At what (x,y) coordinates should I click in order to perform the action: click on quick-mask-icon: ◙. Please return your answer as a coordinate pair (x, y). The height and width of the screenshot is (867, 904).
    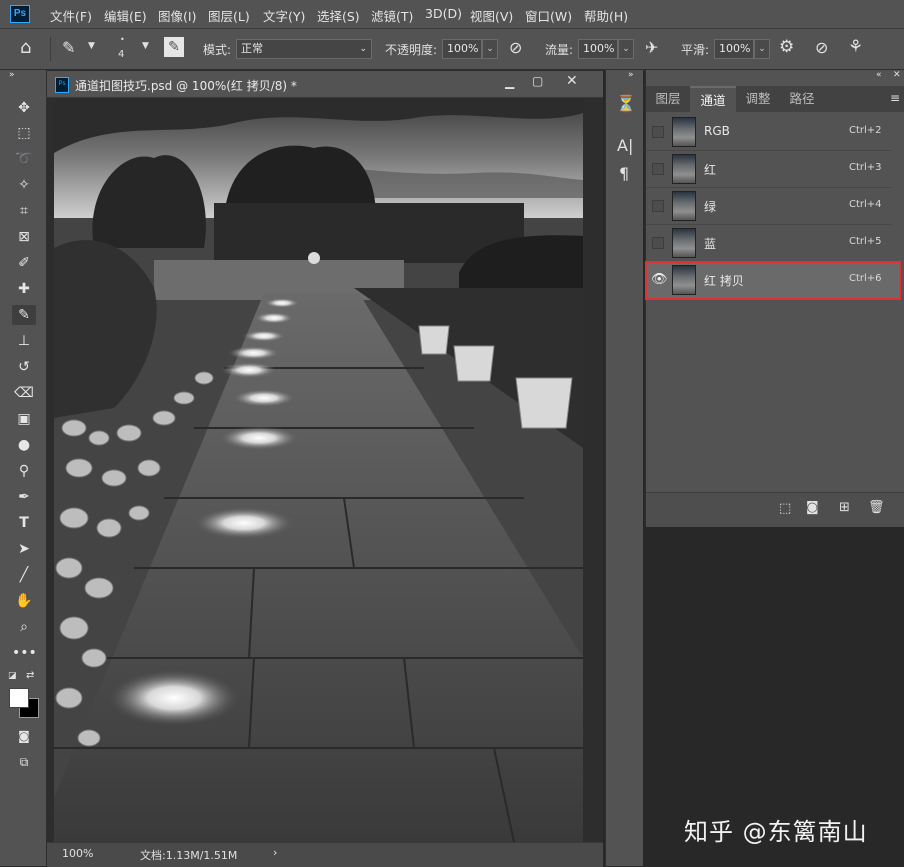
    Looking at the image, I should click on (24, 736).